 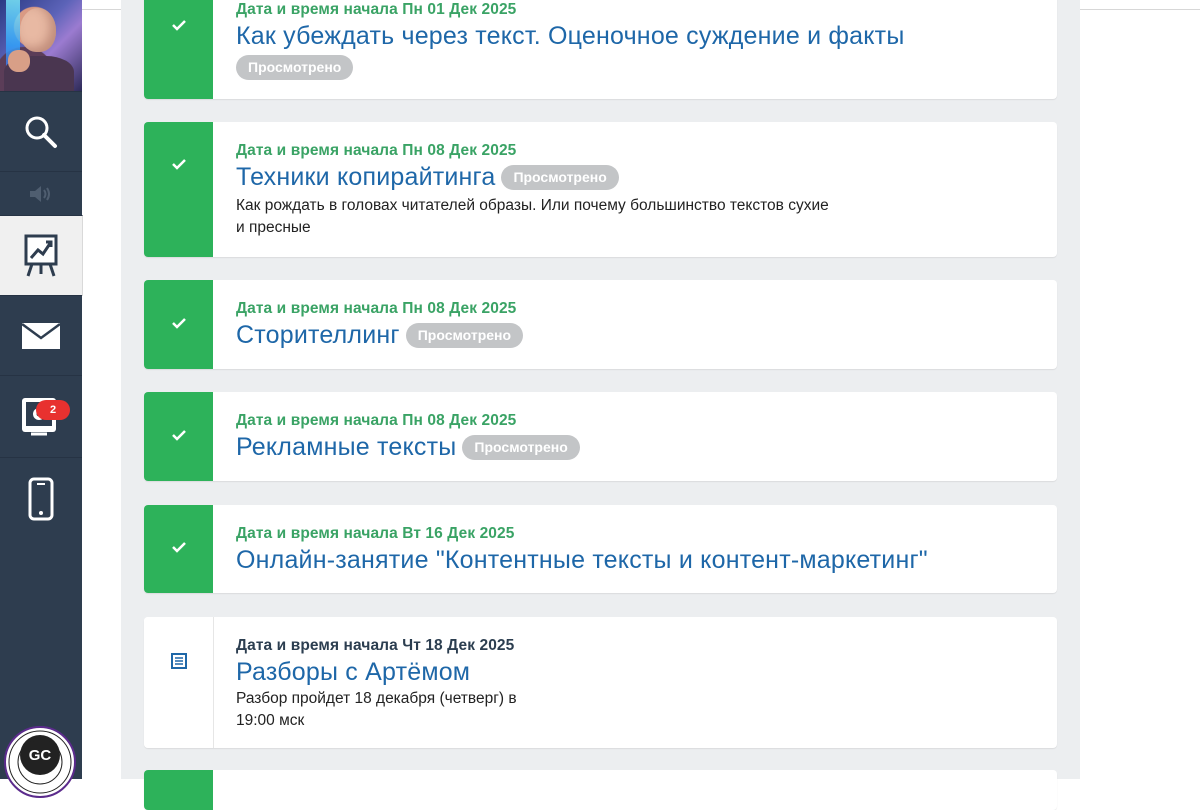 I want to click on phone-icon, so click(x=41, y=499).